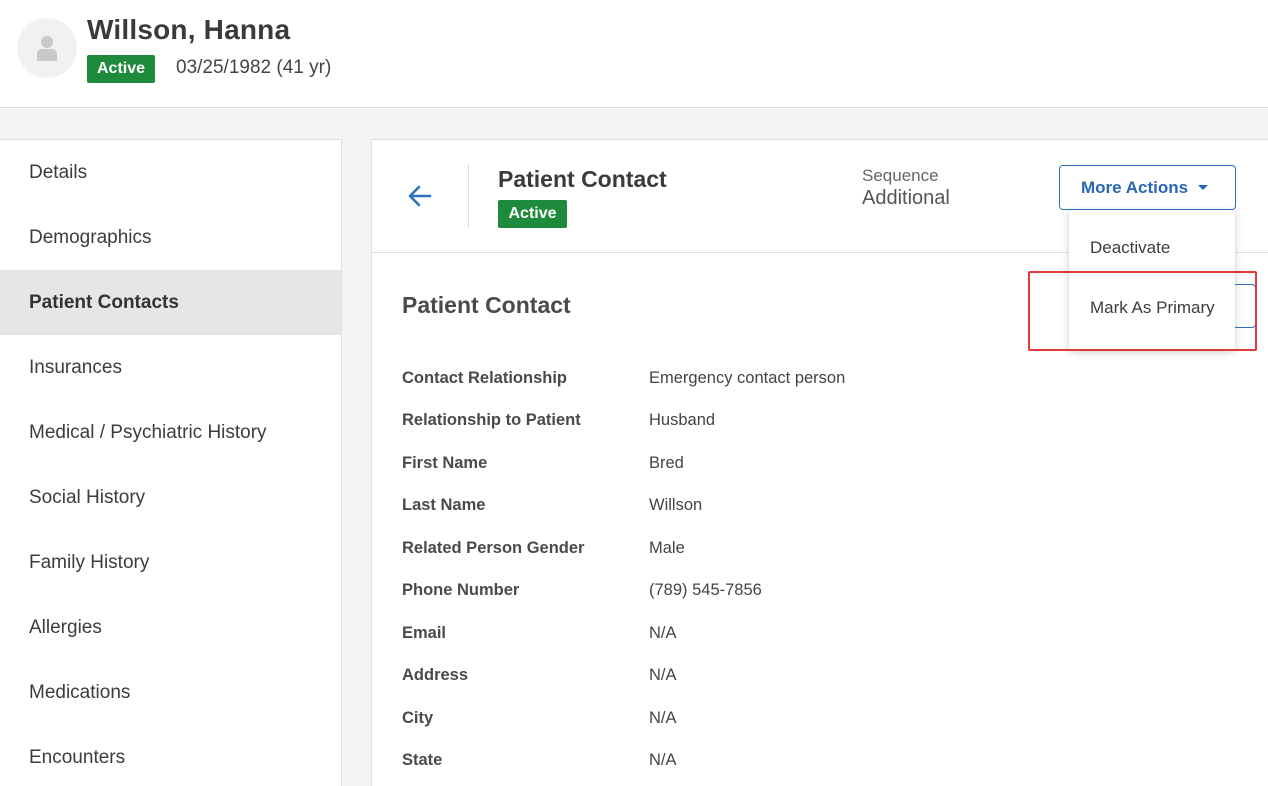 The width and height of the screenshot is (1268, 786). Describe the element at coordinates (170, 172) in the screenshot. I see `sidebar-item-details: Details` at that location.